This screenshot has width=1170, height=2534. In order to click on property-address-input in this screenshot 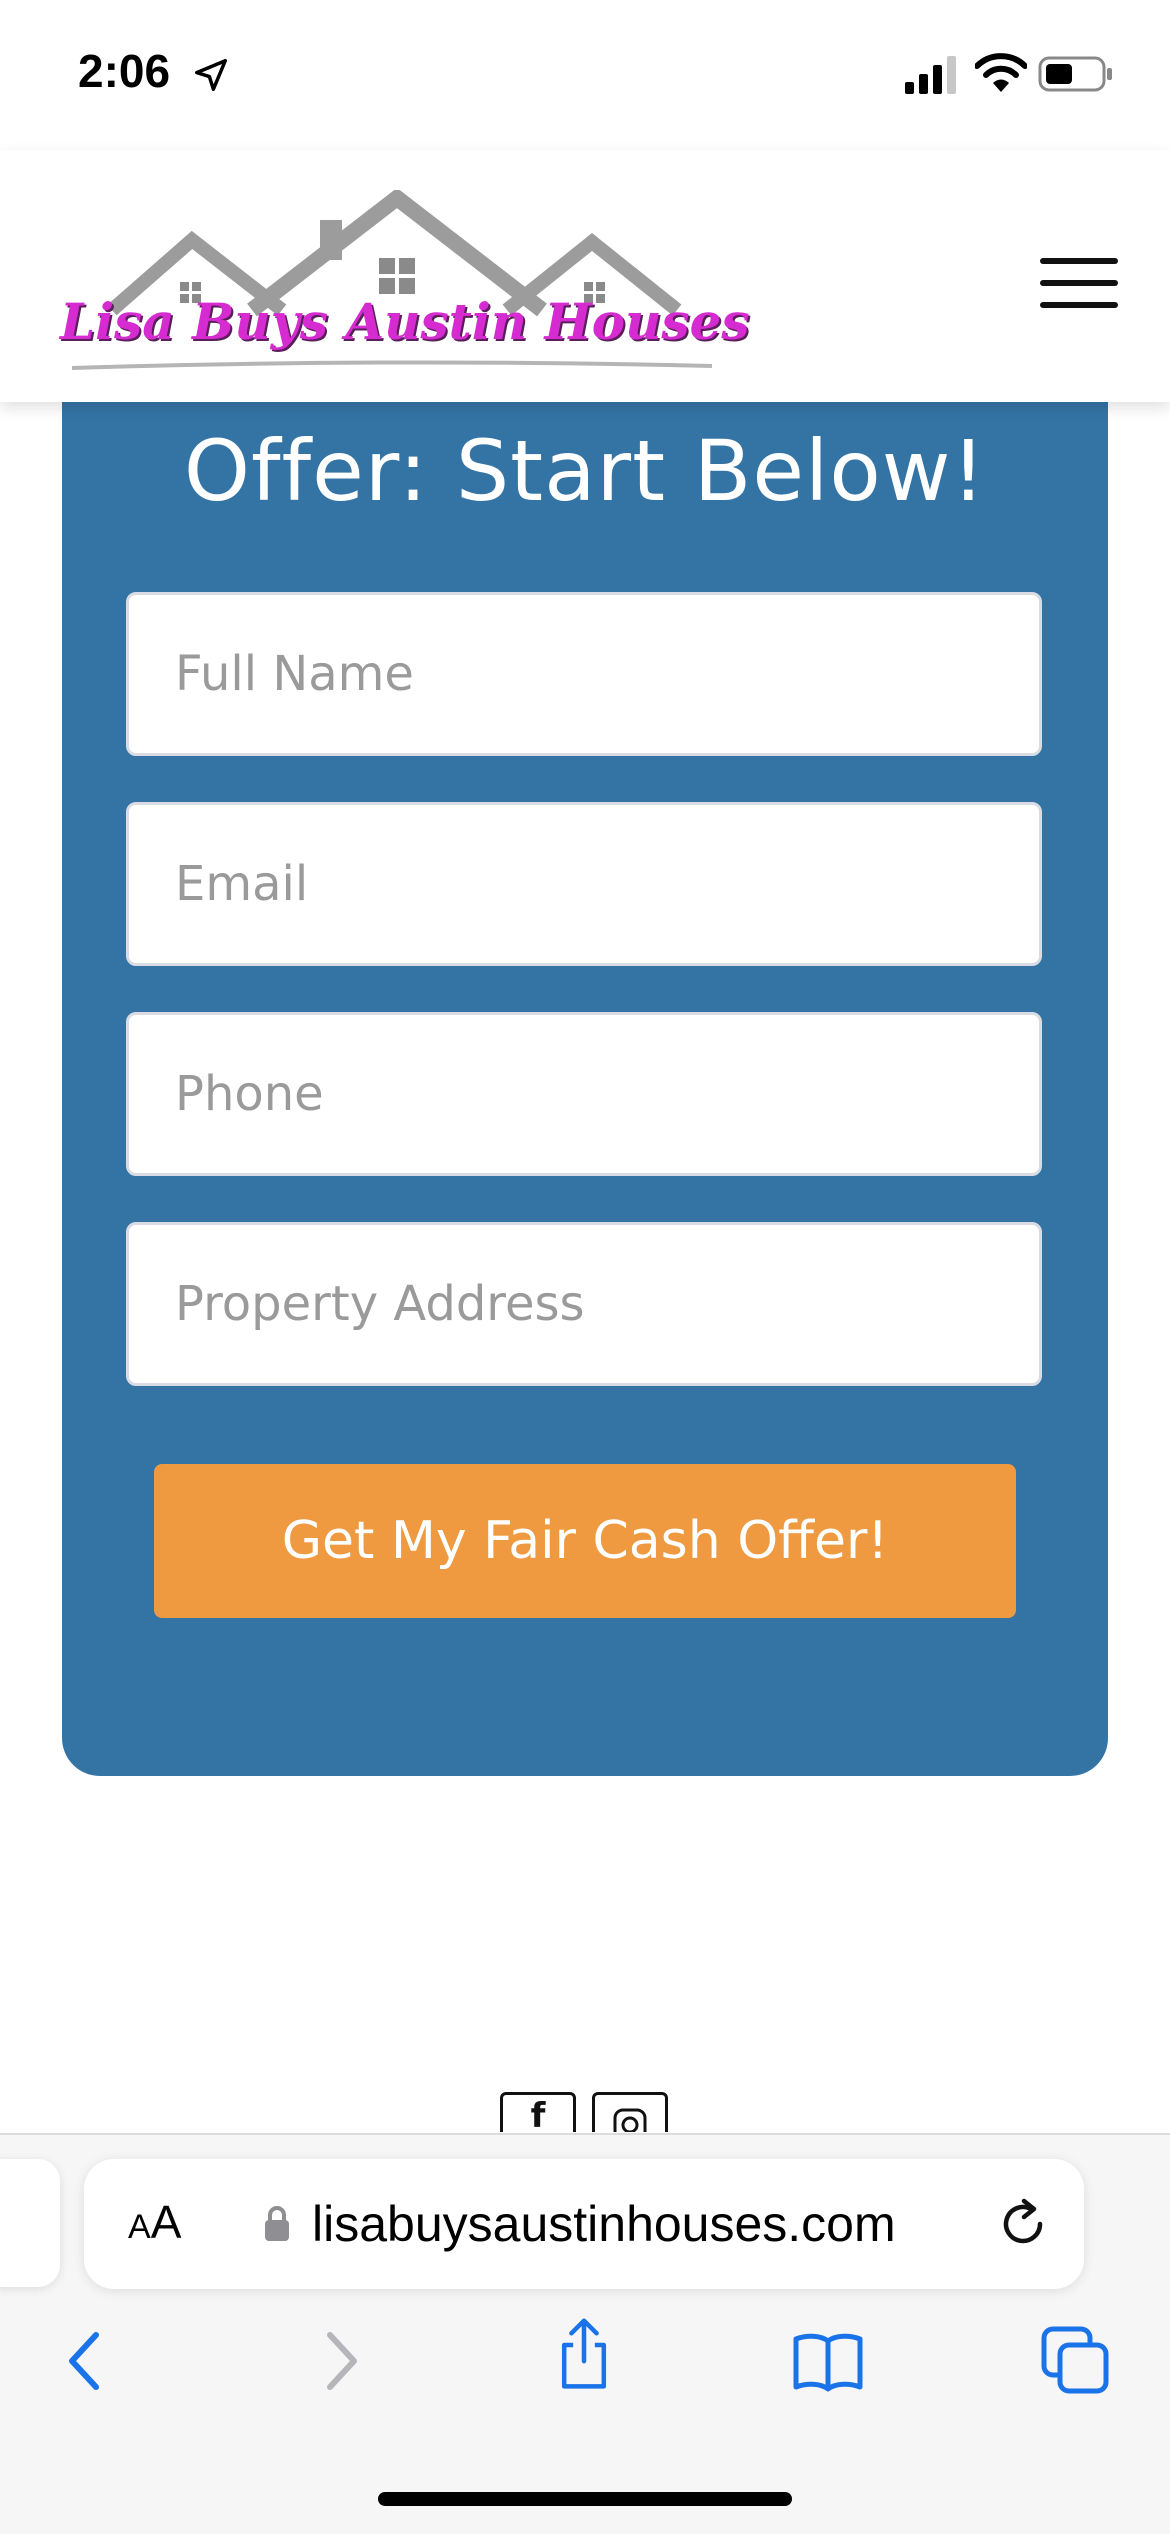, I will do `click(584, 1304)`.